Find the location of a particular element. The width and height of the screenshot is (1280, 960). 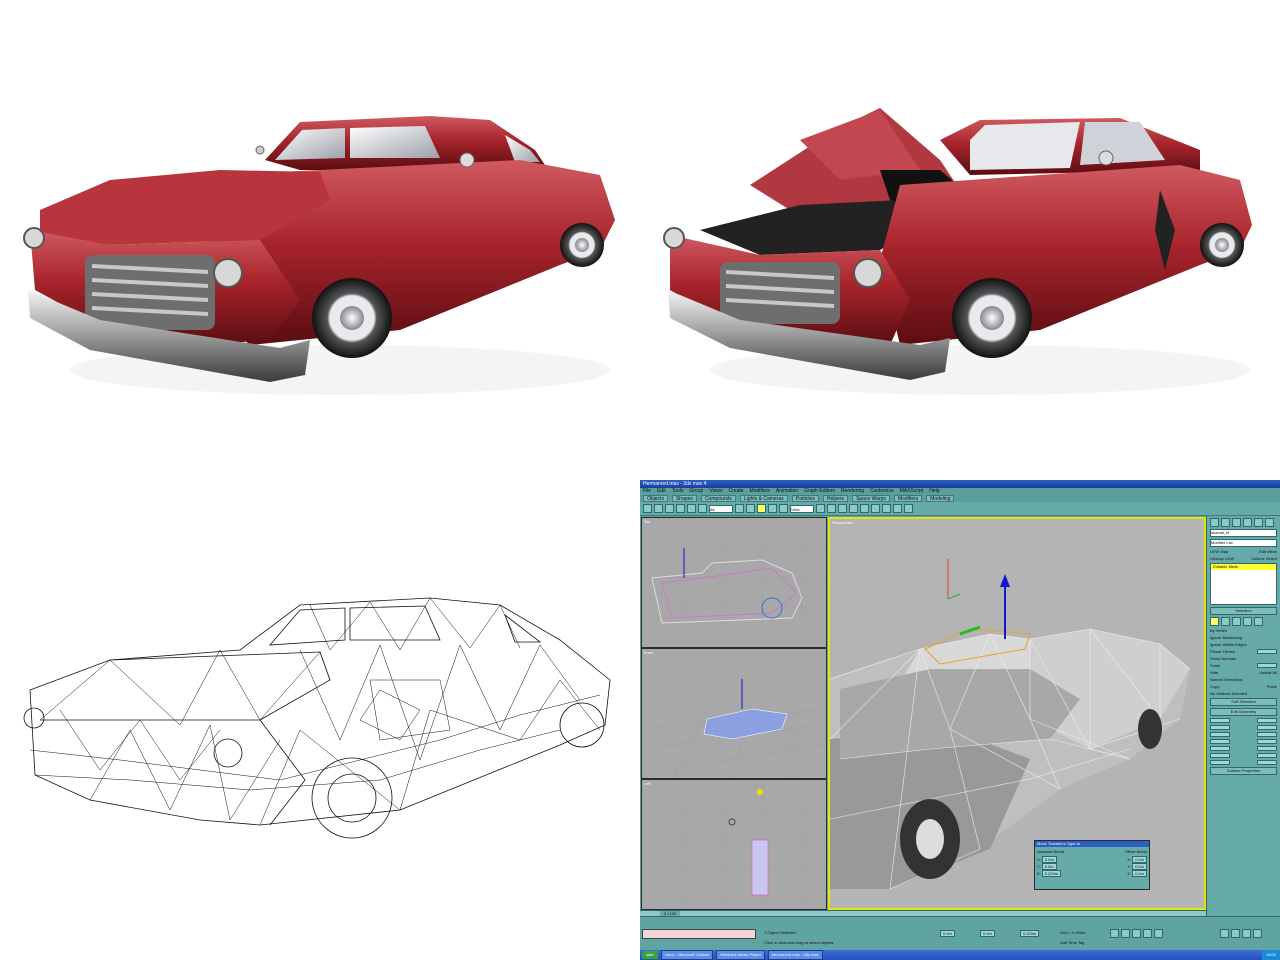

off-y-field: 0.0m is located at coordinates (1139, 866).